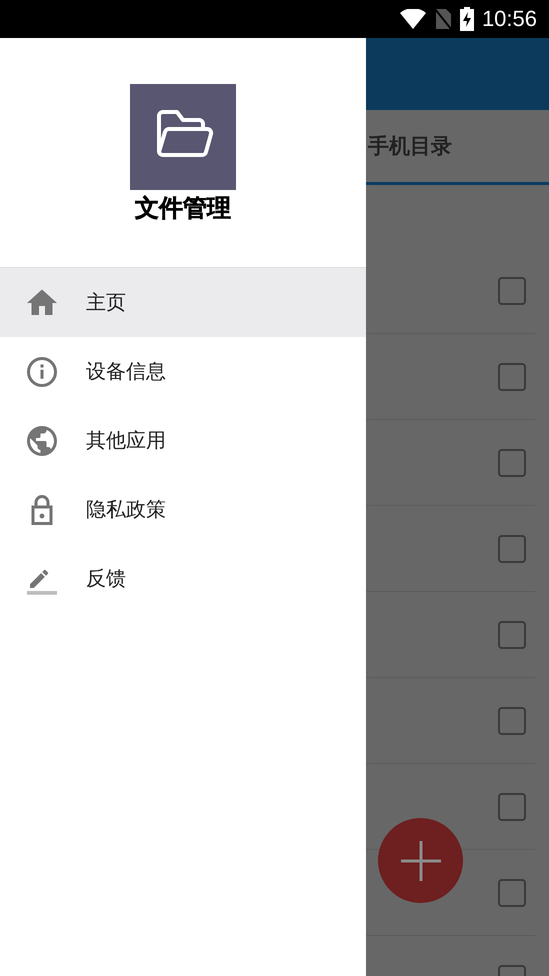 The height and width of the screenshot is (976, 549). What do you see at coordinates (183, 440) in the screenshot?
I see `drawer-menu-item: 其他应用` at bounding box center [183, 440].